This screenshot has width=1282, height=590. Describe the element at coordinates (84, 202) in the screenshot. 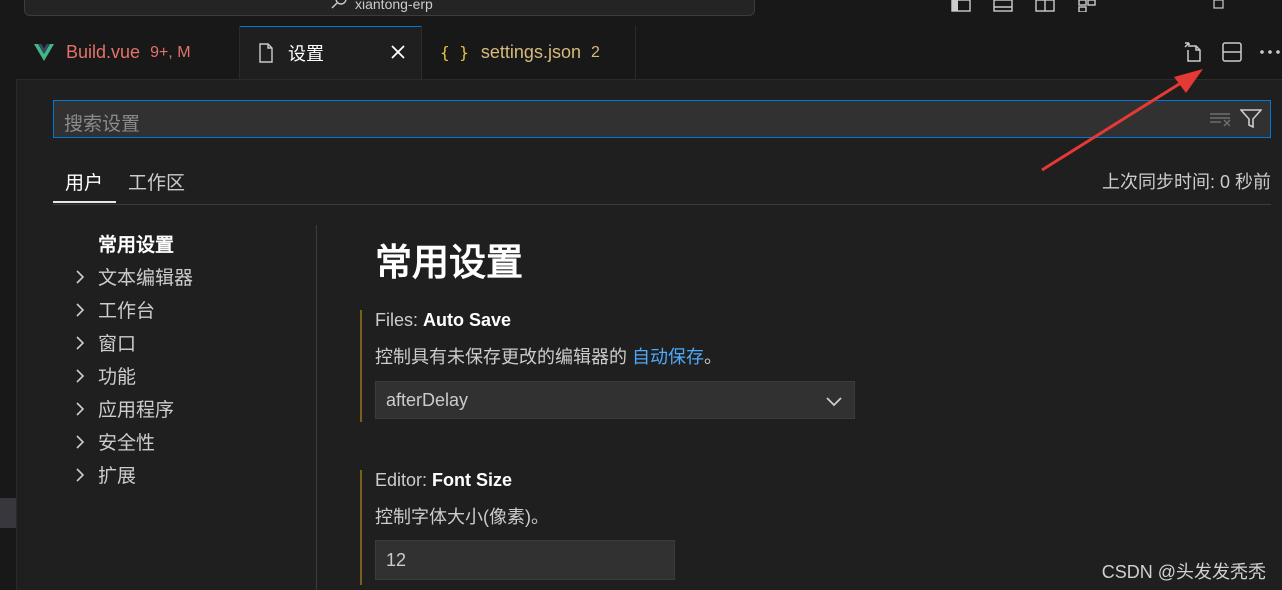

I see `active-tab-indicator` at that location.